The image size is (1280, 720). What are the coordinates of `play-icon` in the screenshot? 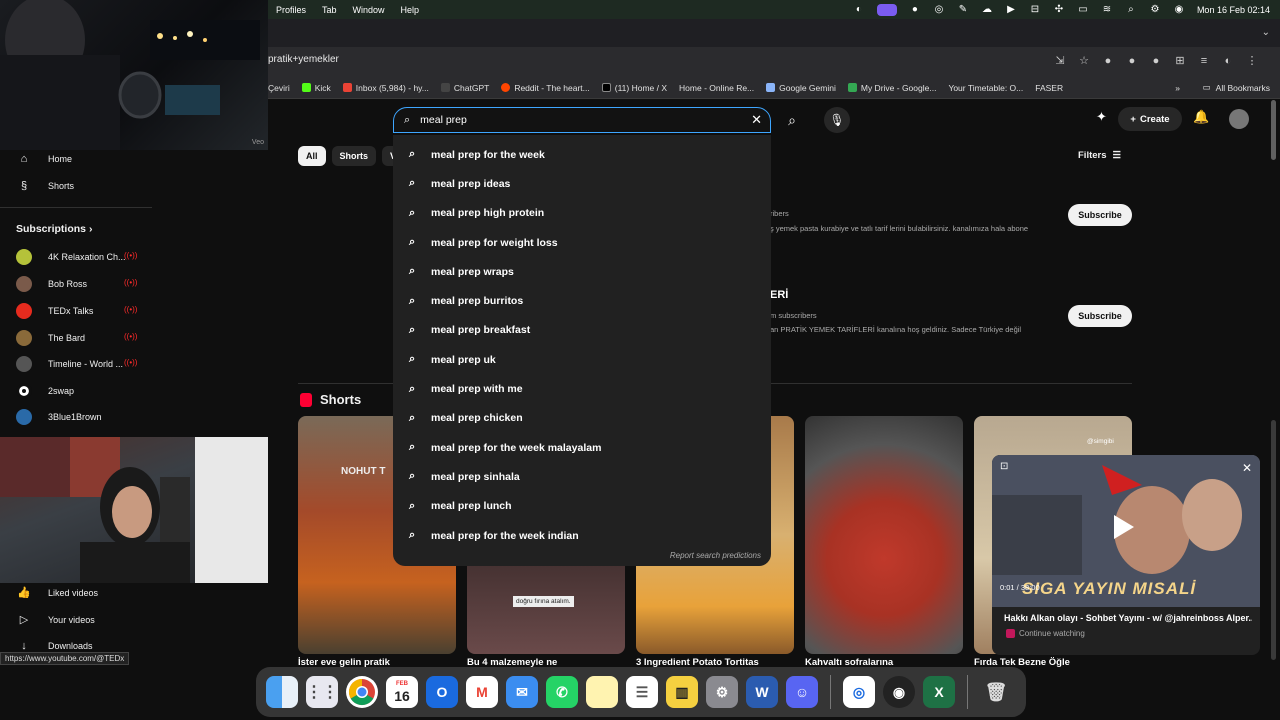 It's located at (1124, 527).